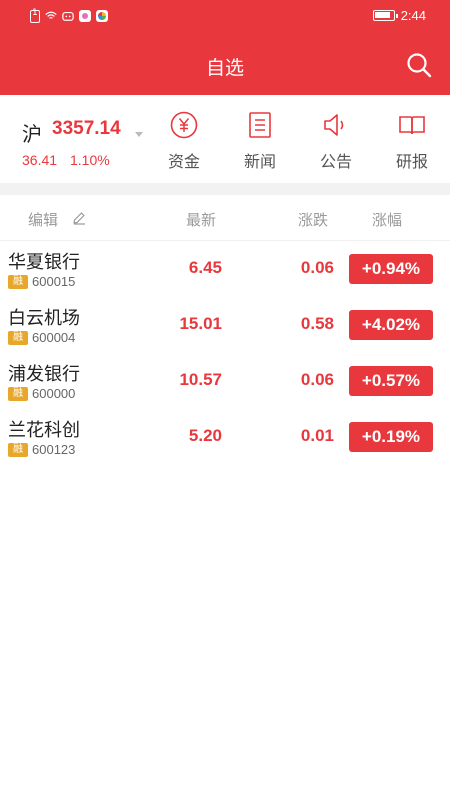 The width and height of the screenshot is (450, 800). Describe the element at coordinates (54, 393) in the screenshot. I see `stock-code: 600000` at that location.